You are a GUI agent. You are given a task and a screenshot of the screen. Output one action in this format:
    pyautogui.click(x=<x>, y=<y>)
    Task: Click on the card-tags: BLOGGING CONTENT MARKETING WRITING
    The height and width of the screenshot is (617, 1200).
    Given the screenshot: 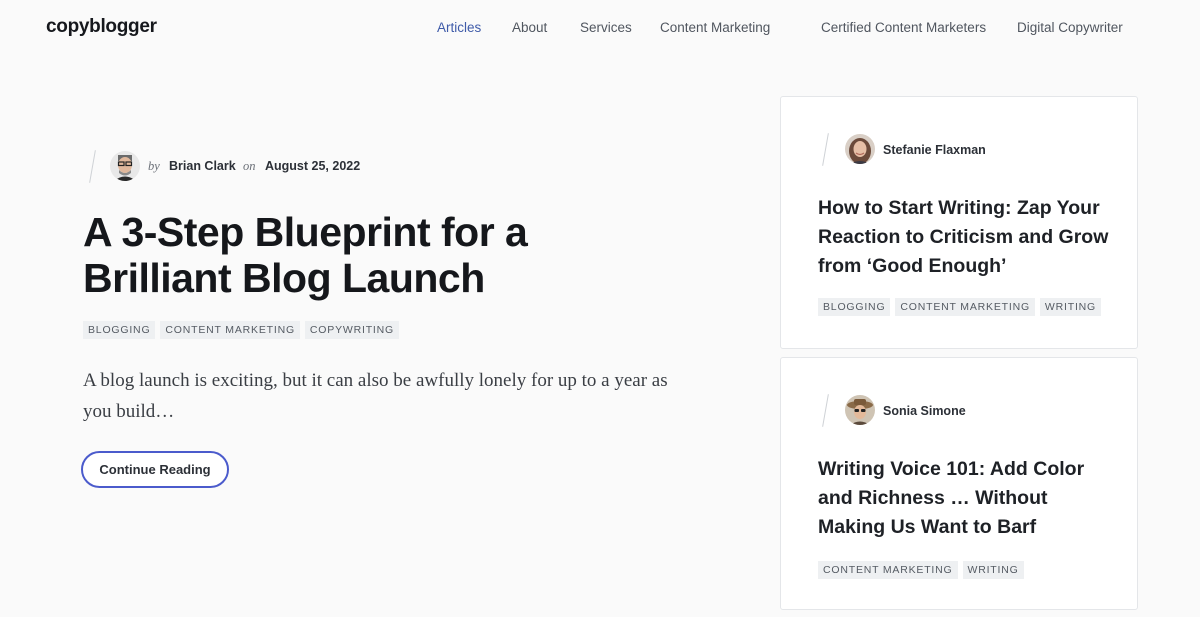 What is the action you would take?
    pyautogui.click(x=960, y=307)
    